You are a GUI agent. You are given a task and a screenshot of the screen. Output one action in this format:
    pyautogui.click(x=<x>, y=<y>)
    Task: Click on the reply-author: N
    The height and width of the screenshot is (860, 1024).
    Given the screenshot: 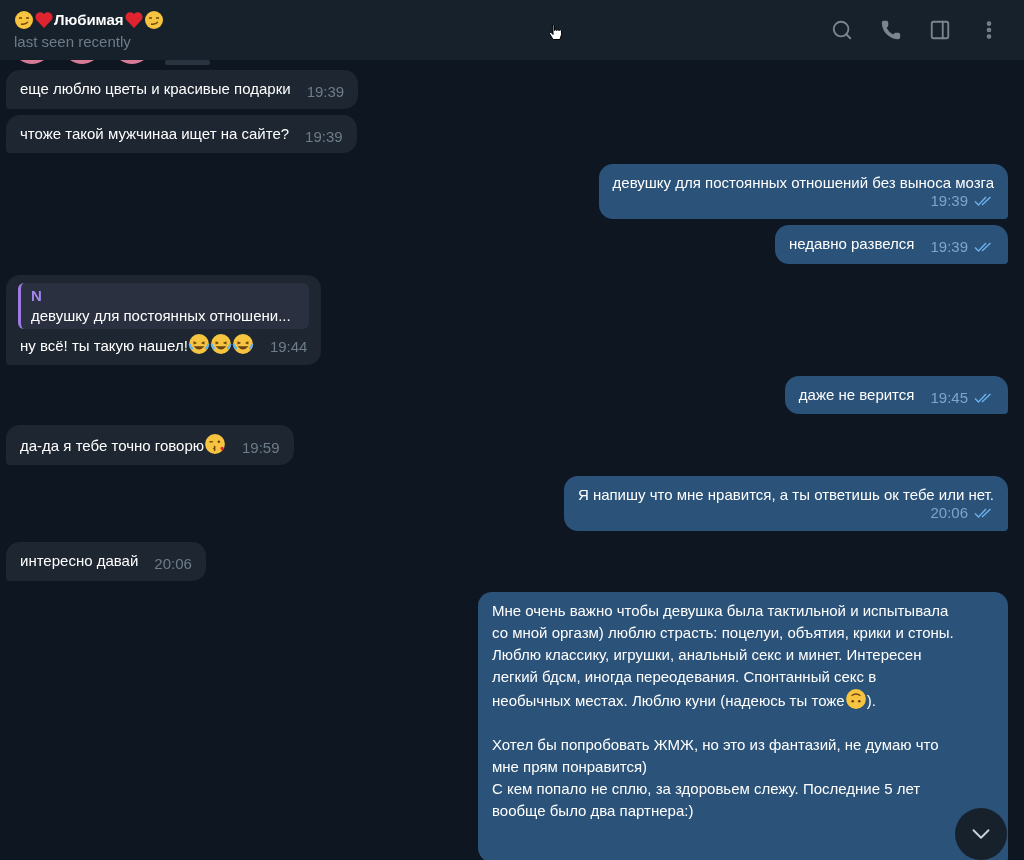 What is the action you would take?
    pyautogui.click(x=37, y=295)
    